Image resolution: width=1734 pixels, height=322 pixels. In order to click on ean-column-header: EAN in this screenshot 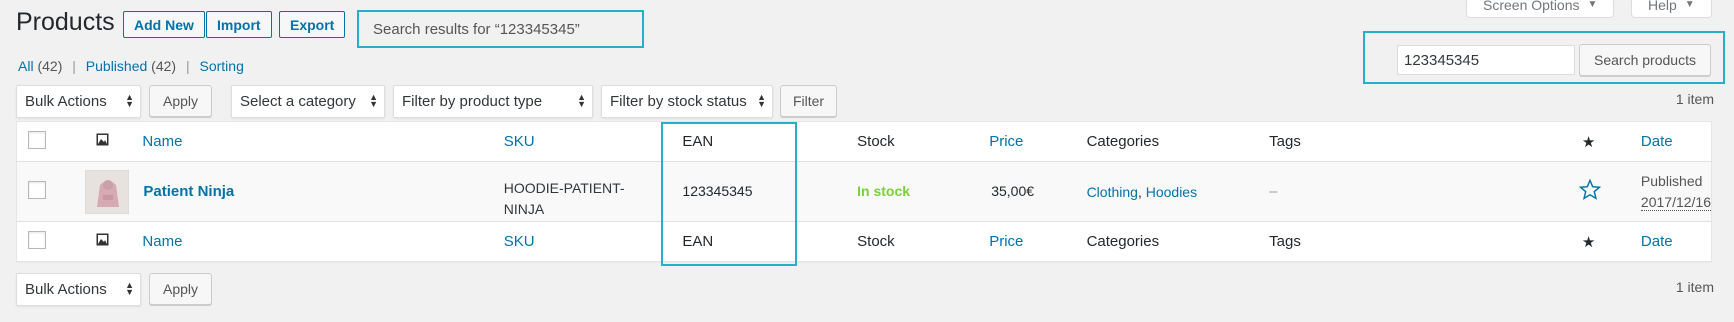, I will do `click(698, 141)`.